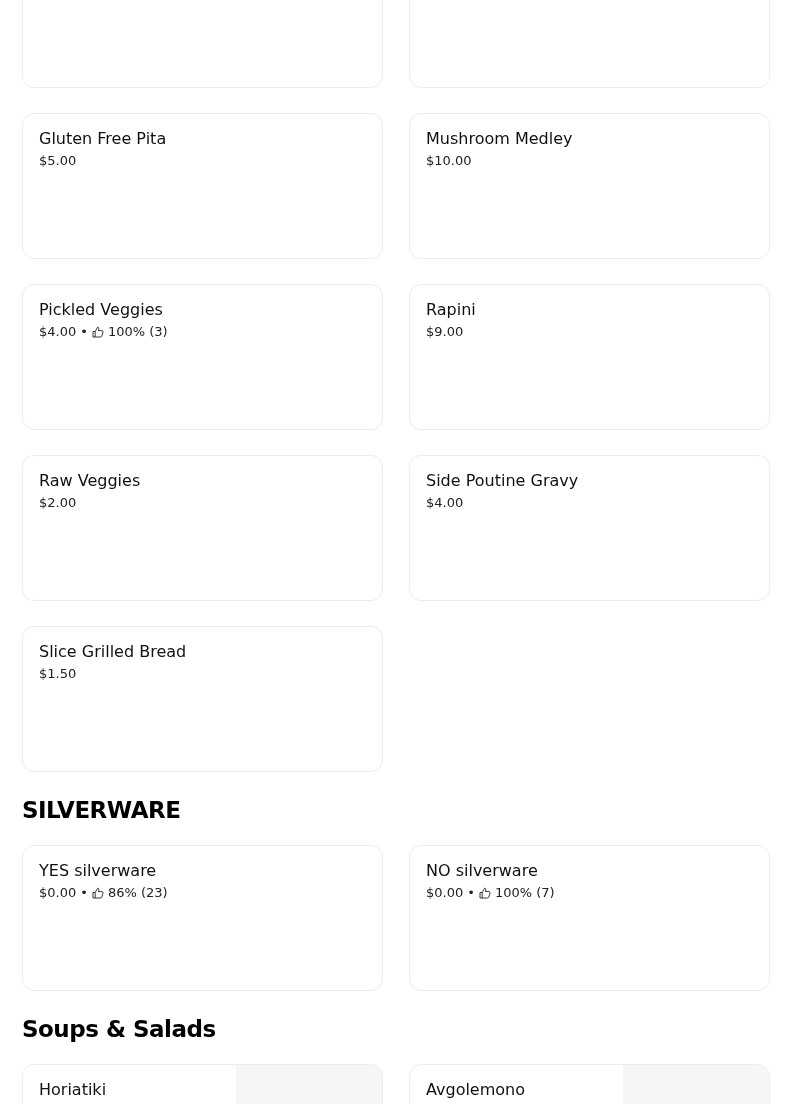  What do you see at coordinates (137, 331) in the screenshot?
I see `item-rating: 100% (3)` at bounding box center [137, 331].